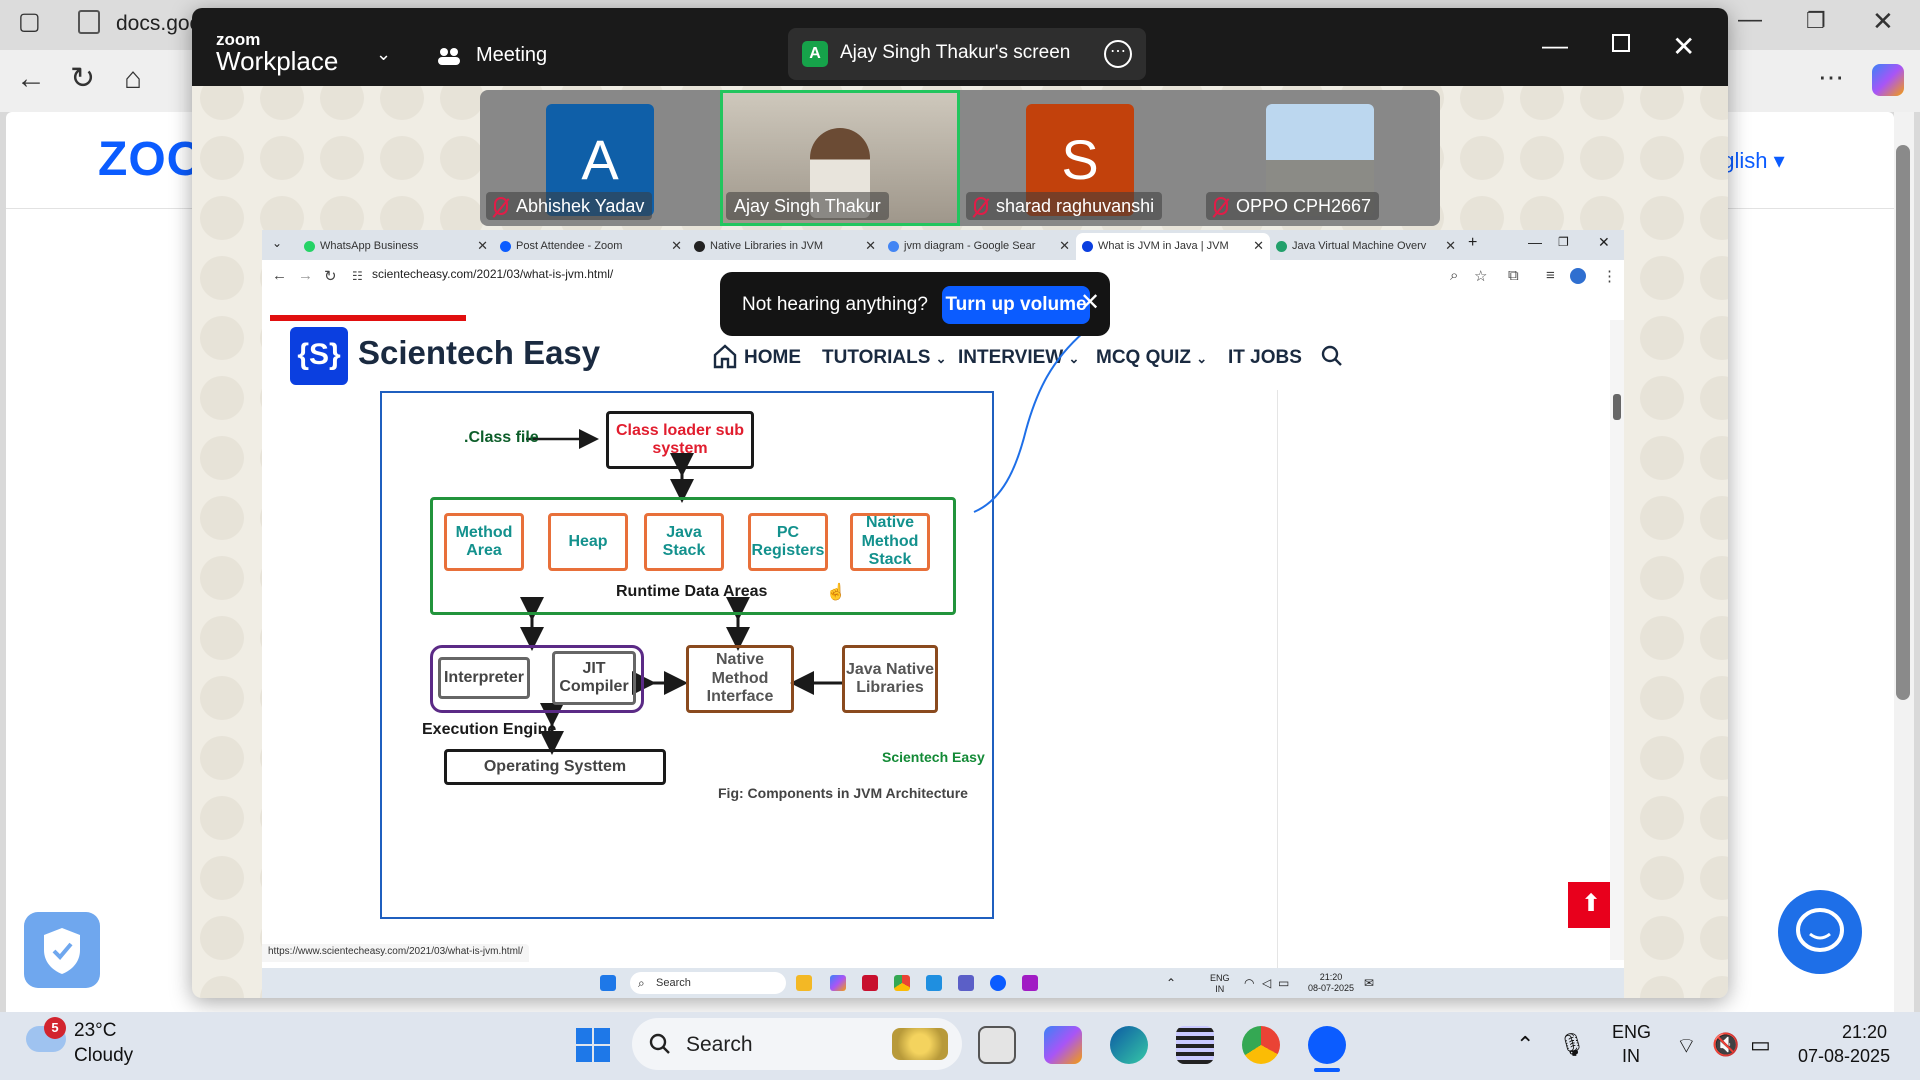 This screenshot has width=1920, height=1080. Describe the element at coordinates (1249, 983) in the screenshot. I see `wifi-icon: ◠` at that location.